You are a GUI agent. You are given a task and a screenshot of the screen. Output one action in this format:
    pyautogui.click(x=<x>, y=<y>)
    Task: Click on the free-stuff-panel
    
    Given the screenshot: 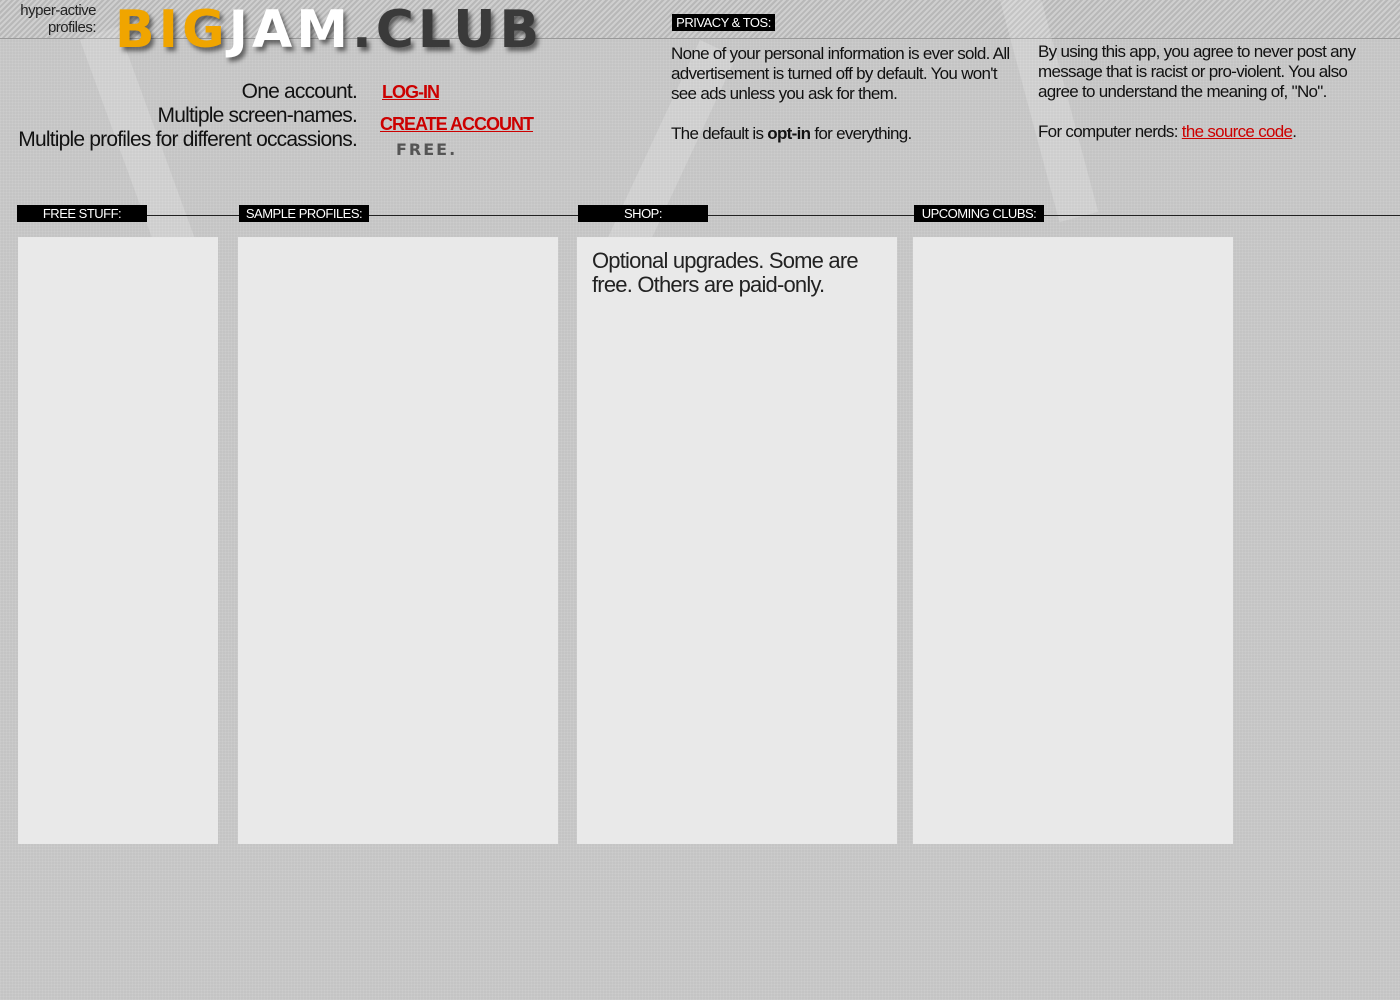 What is the action you would take?
    pyautogui.click(x=118, y=540)
    